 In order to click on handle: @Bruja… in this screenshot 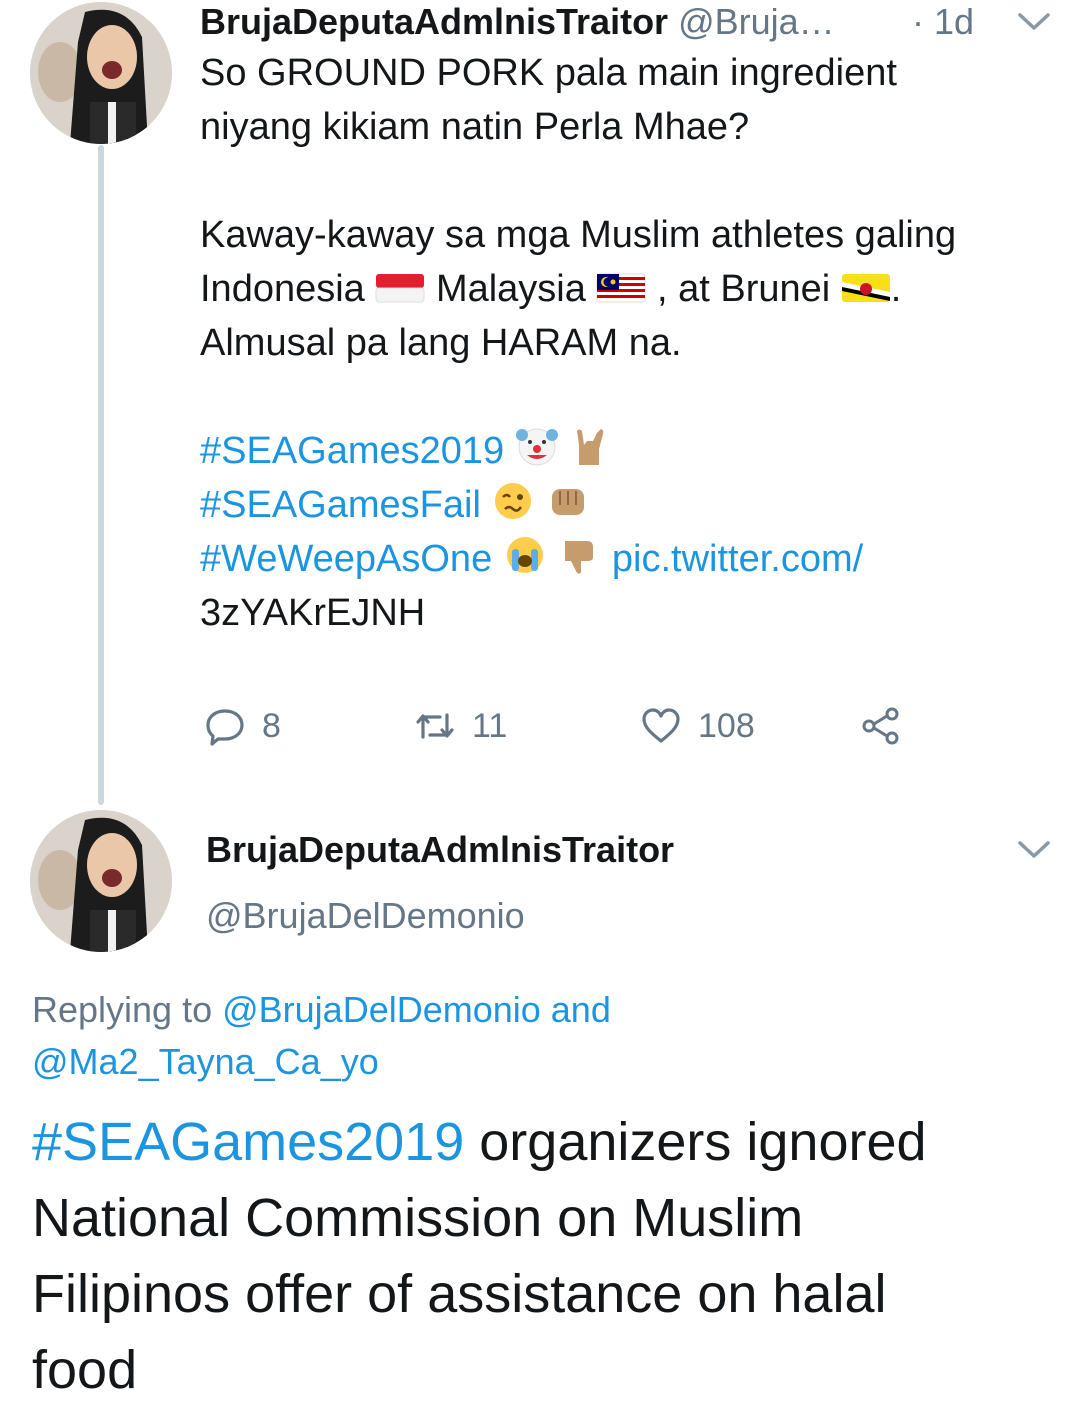, I will do `click(756, 21)`.